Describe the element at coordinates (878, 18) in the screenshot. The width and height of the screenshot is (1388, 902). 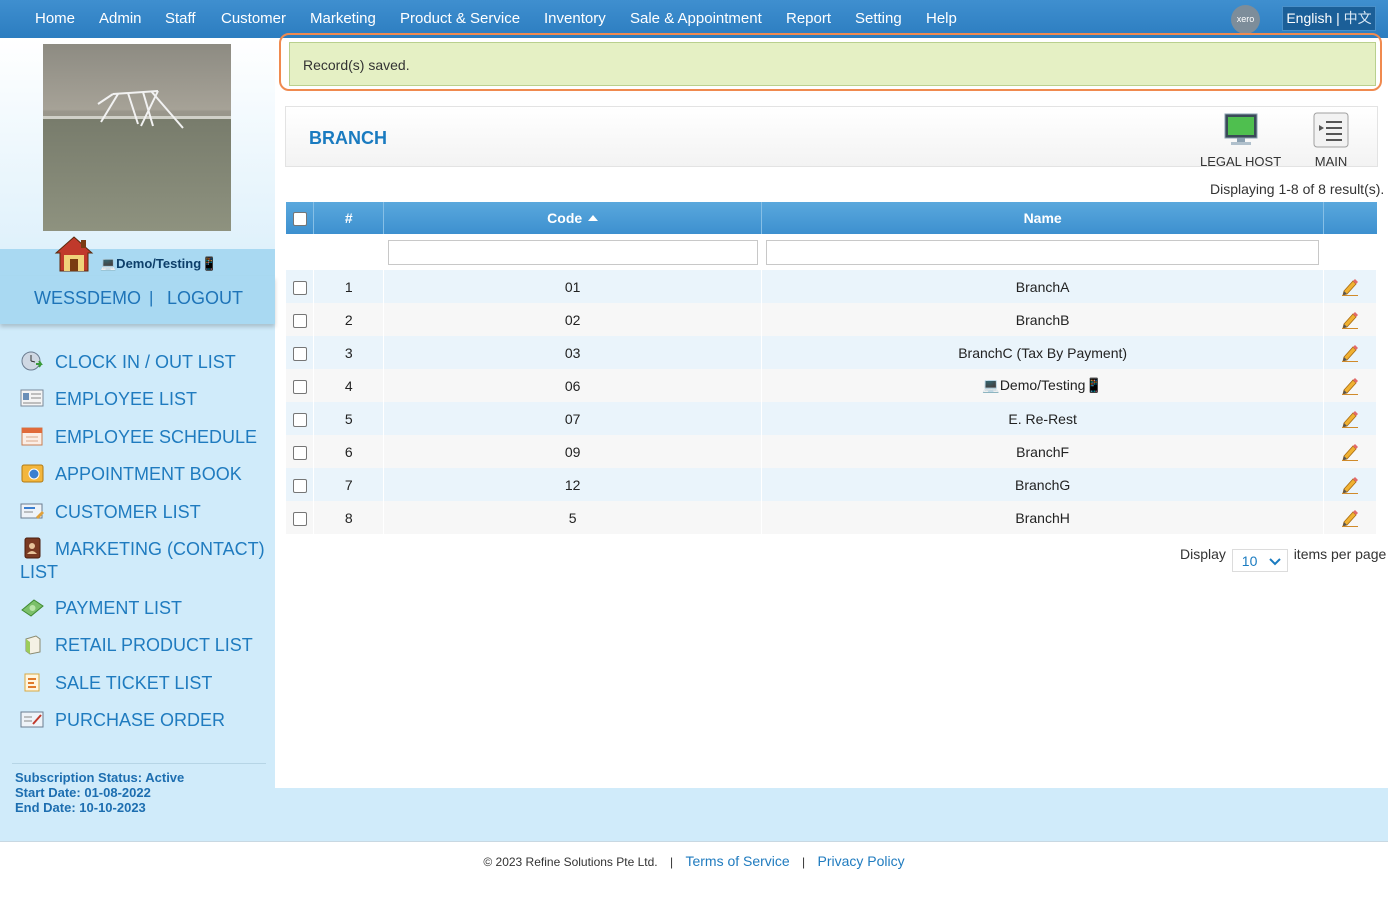
I see `nav-setting: Setting` at that location.